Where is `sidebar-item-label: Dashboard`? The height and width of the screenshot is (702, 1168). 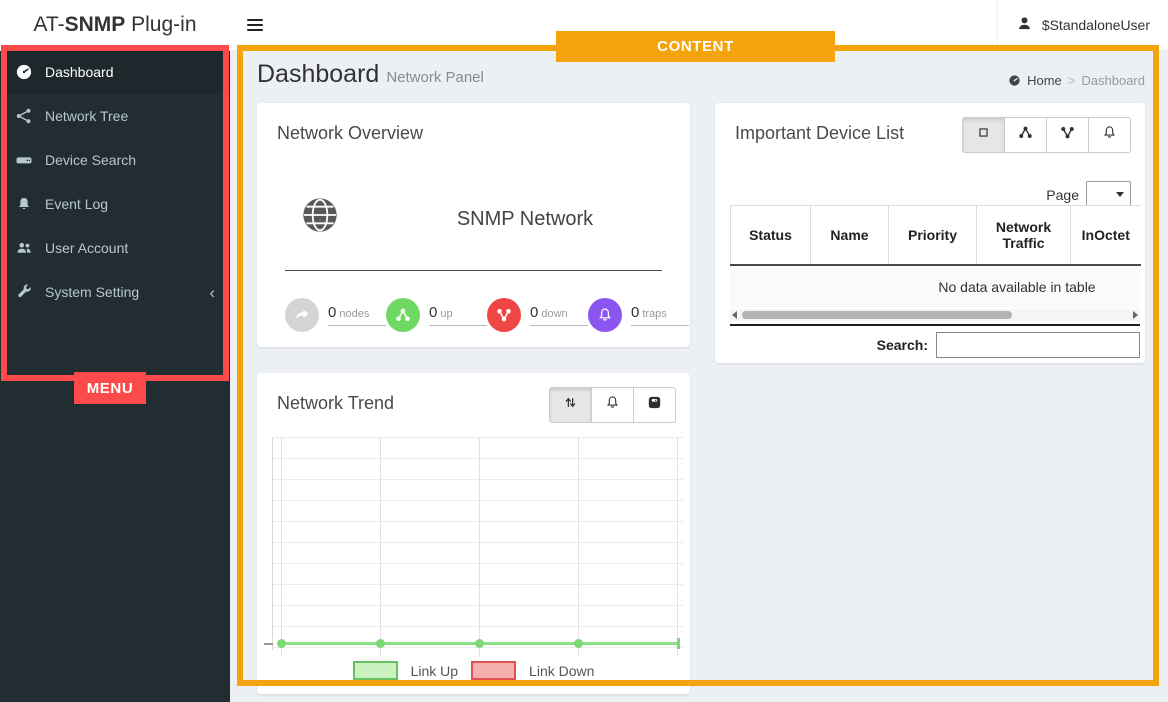 sidebar-item-label: Dashboard is located at coordinates (79, 72).